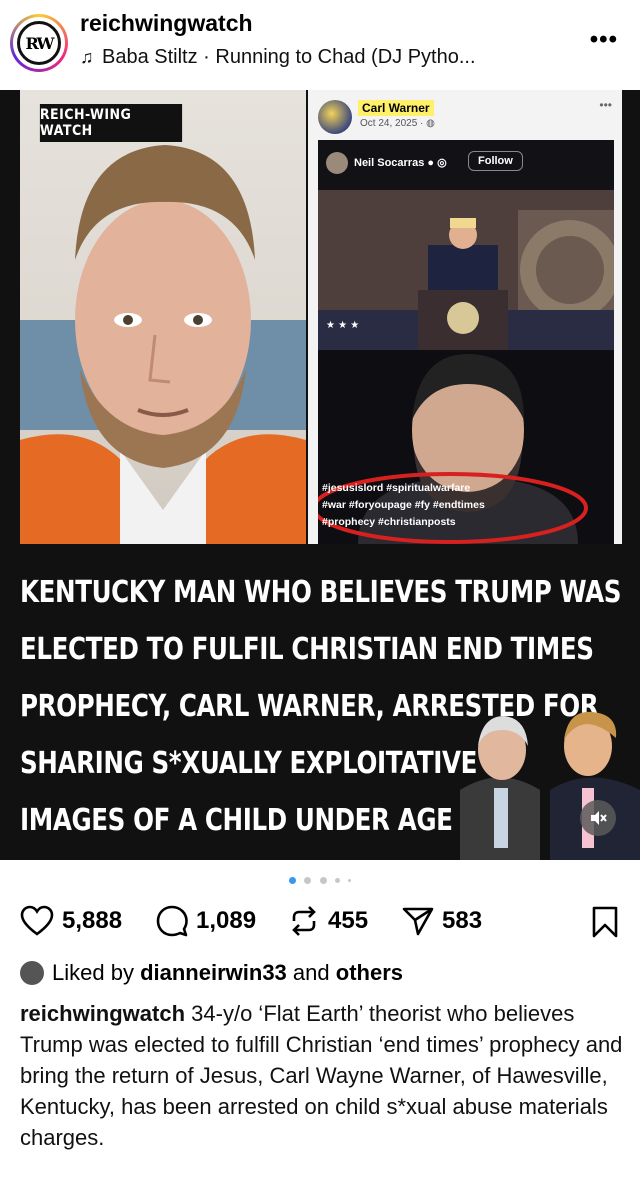 This screenshot has width=640, height=1200. I want to click on carousel-indicator, so click(320, 880).